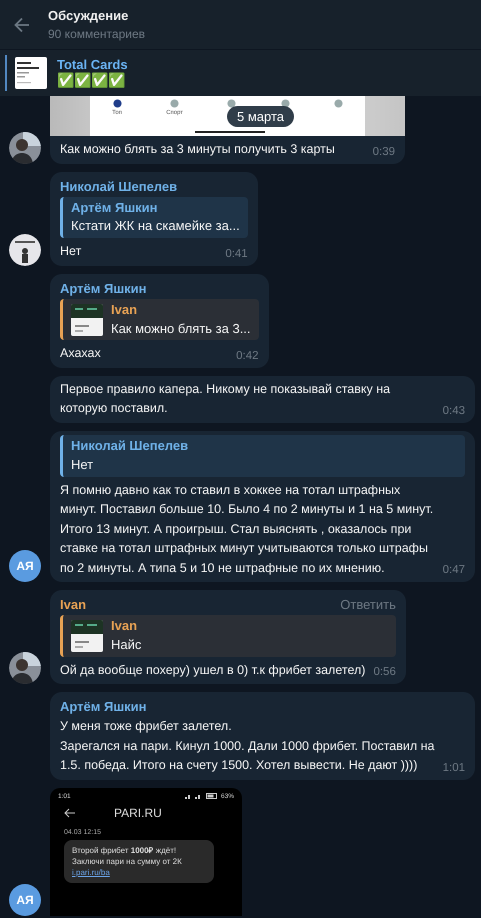 The height and width of the screenshot is (918, 481). I want to click on quote-text: Нет, so click(82, 465).